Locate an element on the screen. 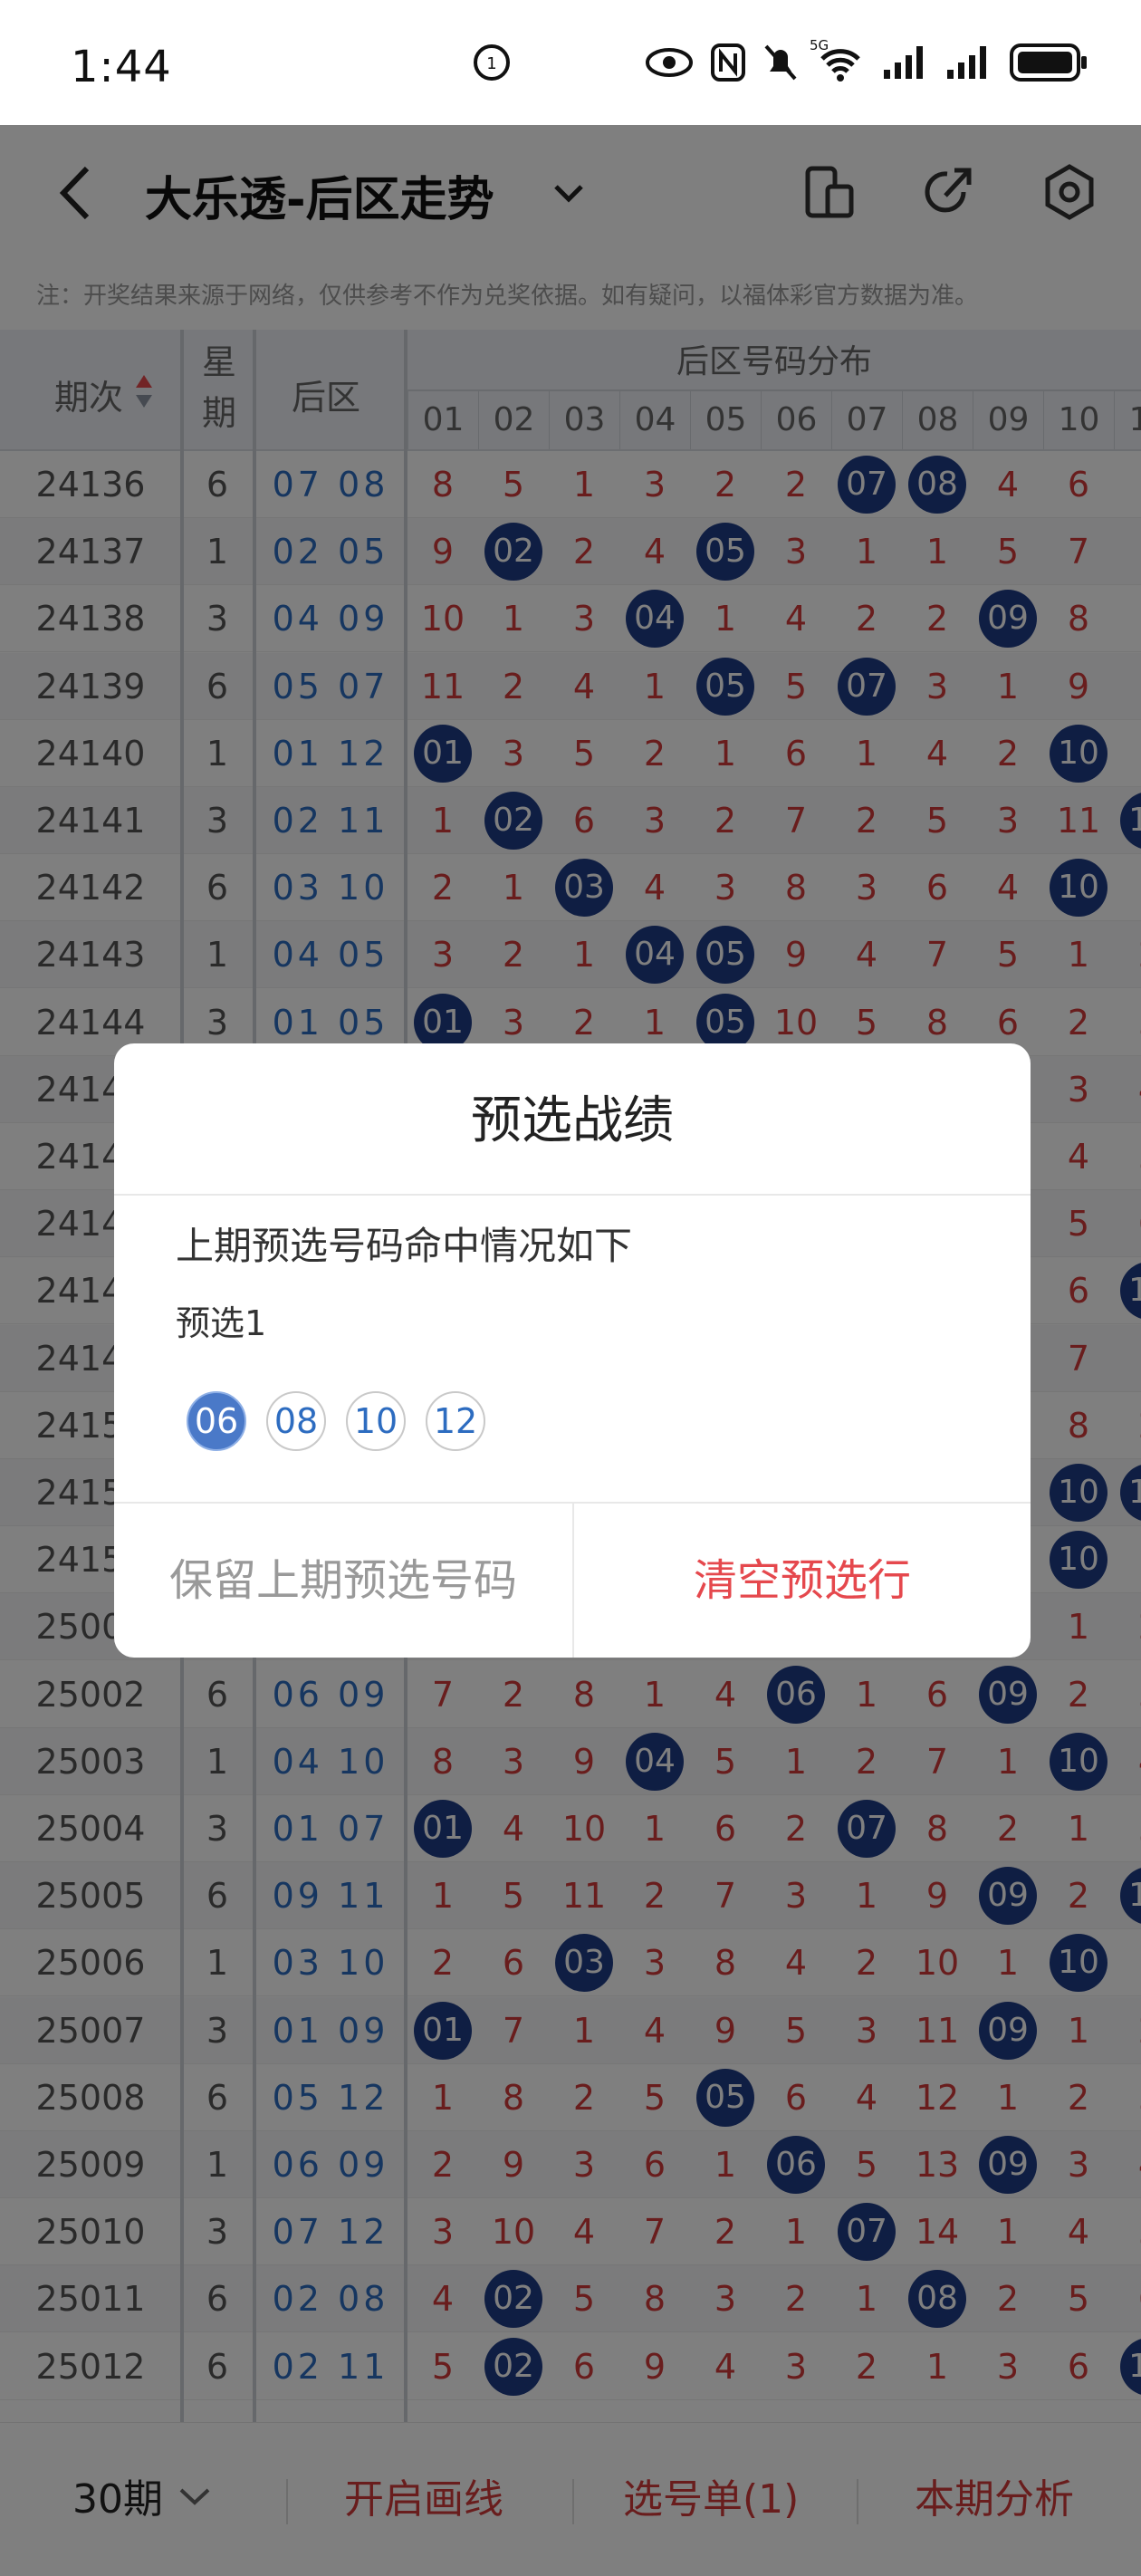 This screenshot has height=2576, width=1141. svg-text: 1 is located at coordinates (491, 63).